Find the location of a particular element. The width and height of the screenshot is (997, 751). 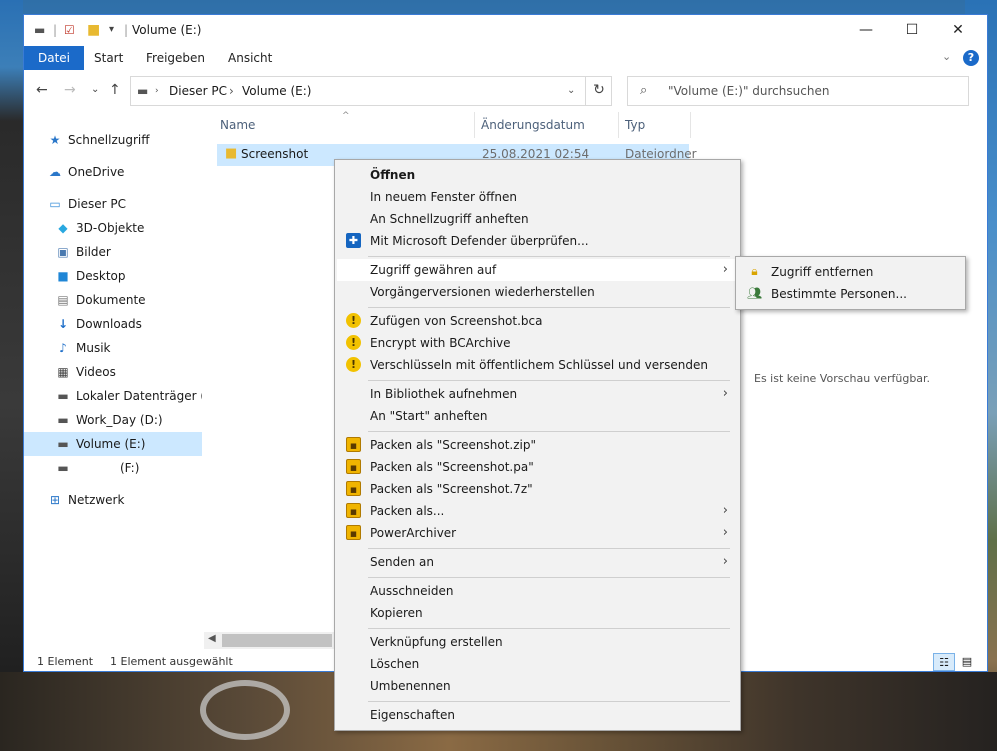

menu-item-pack-zip: ▪ Packen als "Screenshot.zip" is located at coordinates (537, 445).